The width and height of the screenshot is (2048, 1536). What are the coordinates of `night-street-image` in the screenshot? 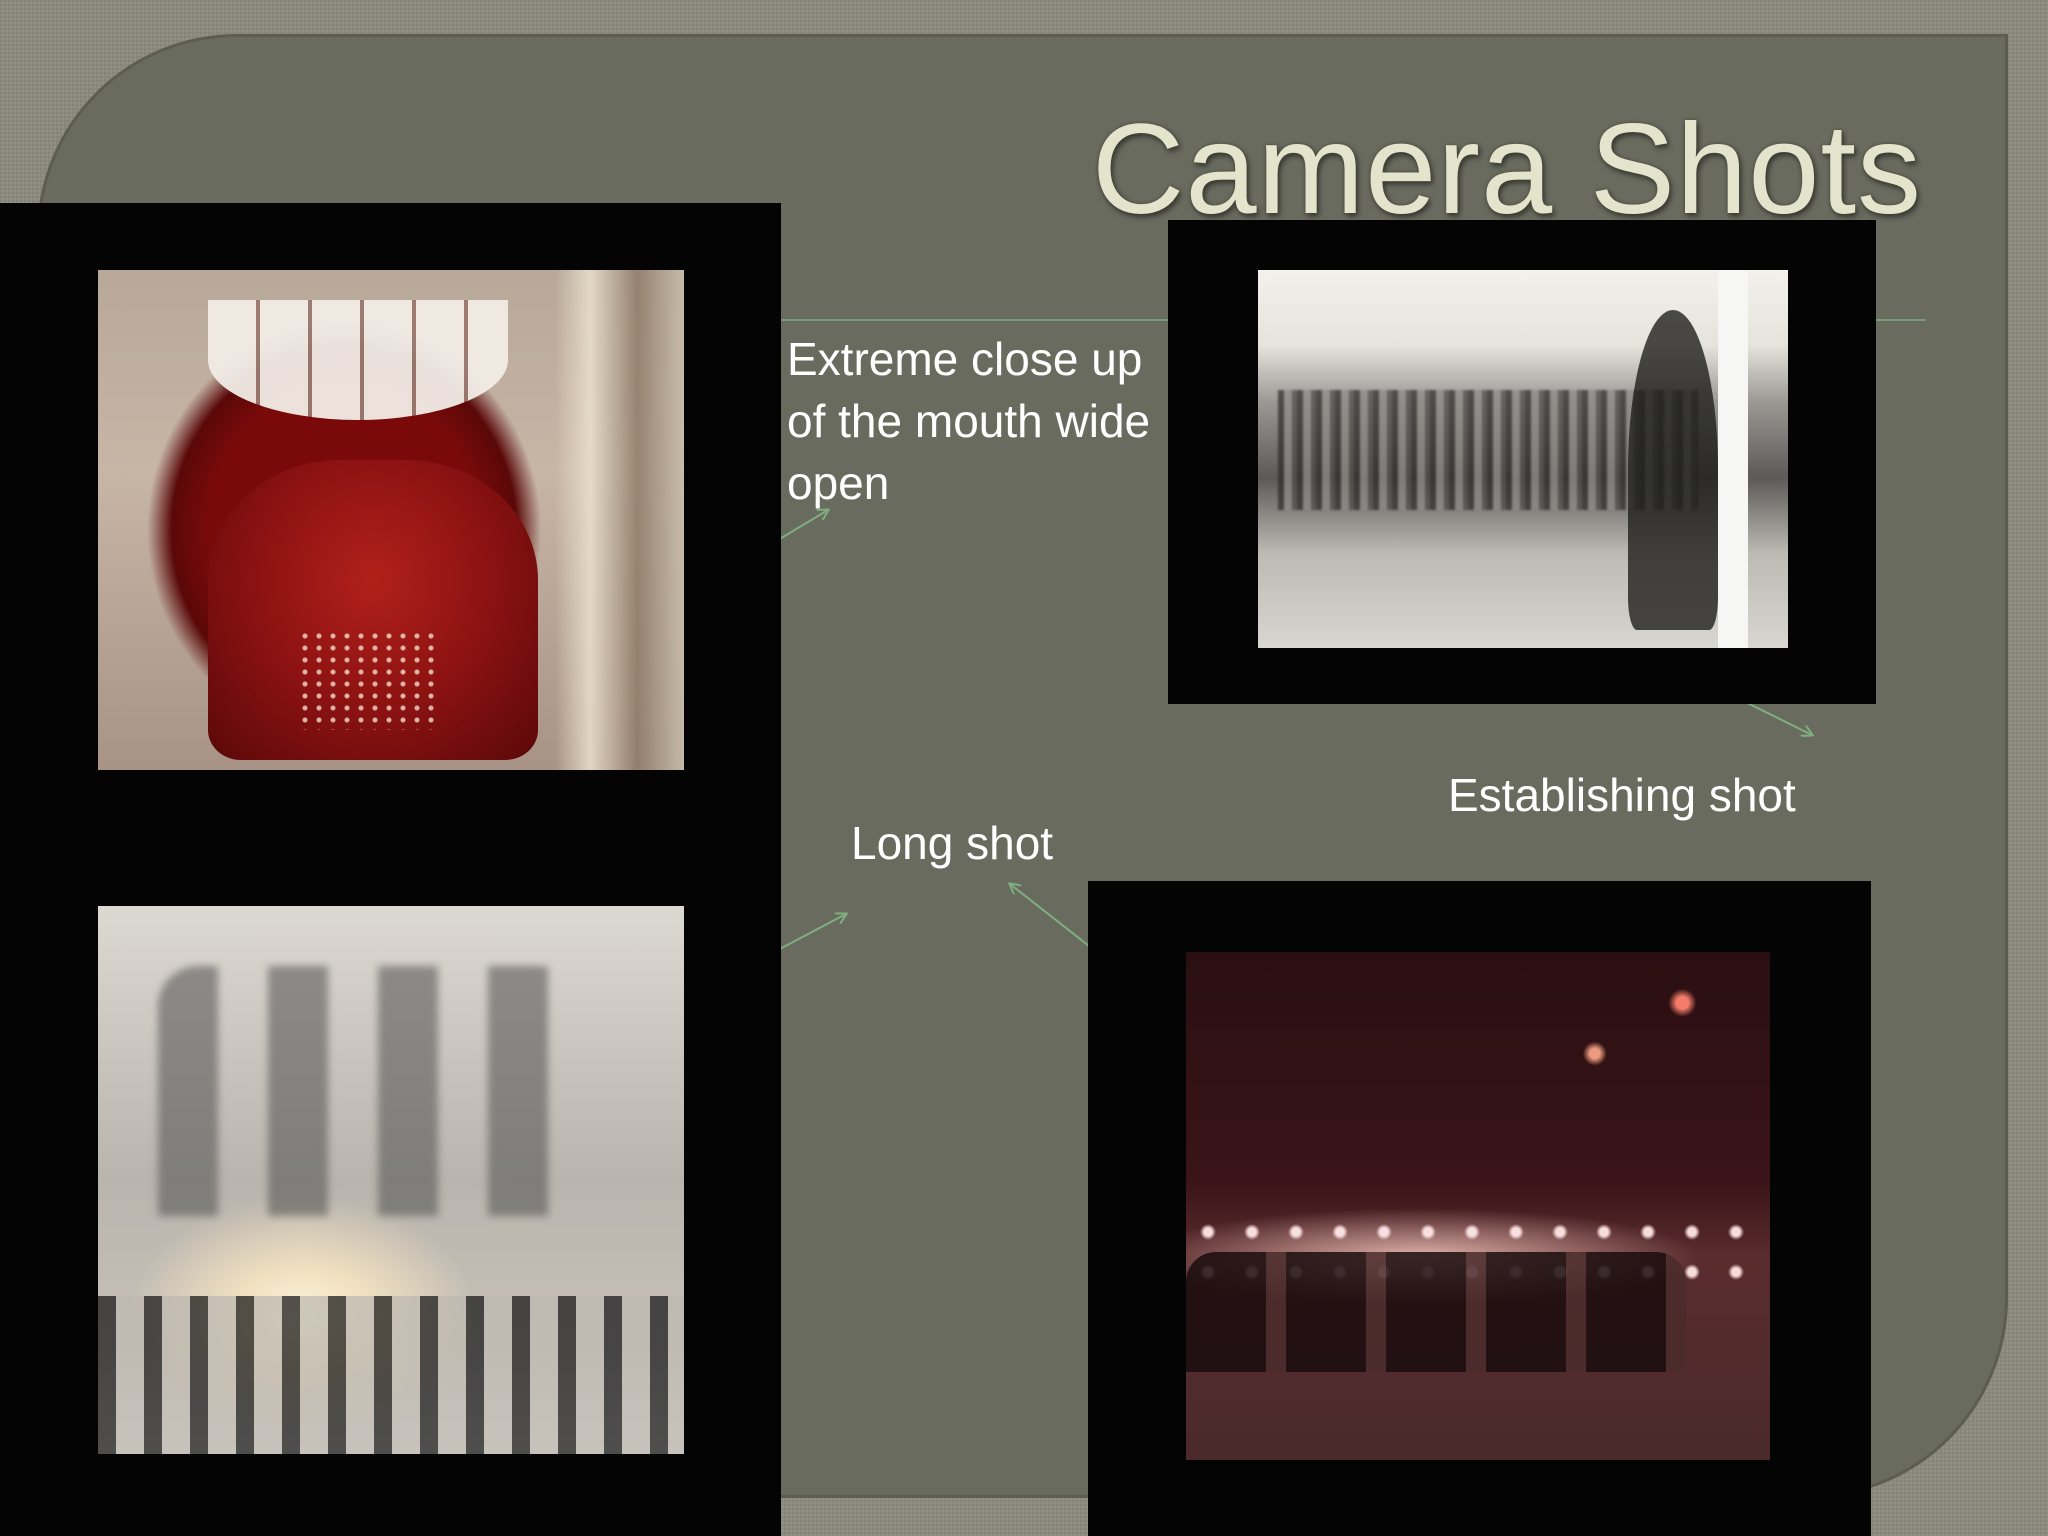 It's located at (1478, 1206).